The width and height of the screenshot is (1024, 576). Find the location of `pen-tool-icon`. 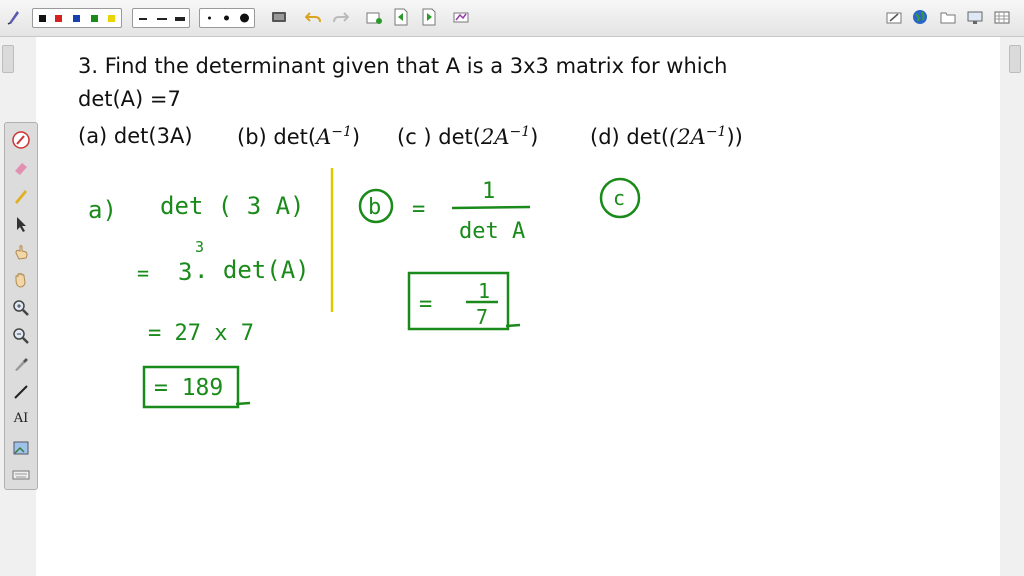

pen-tool-icon is located at coordinates (21, 140).